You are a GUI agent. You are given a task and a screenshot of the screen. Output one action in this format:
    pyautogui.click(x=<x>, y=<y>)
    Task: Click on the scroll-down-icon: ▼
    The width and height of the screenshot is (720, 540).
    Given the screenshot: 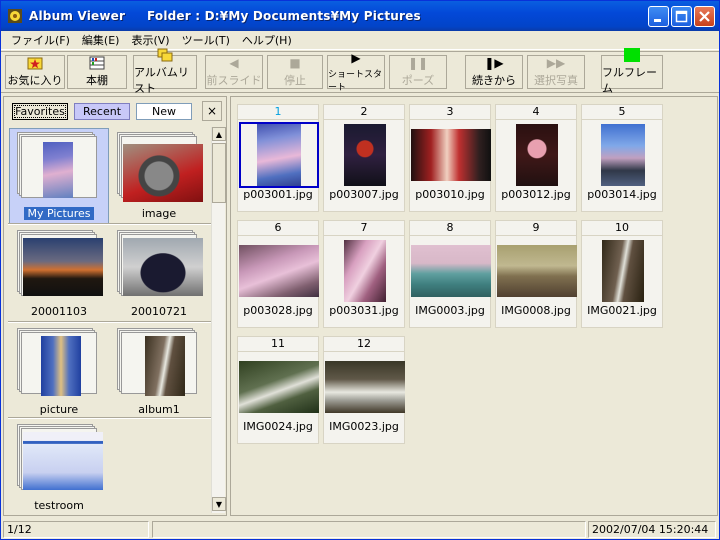 What is the action you would take?
    pyautogui.click(x=219, y=504)
    